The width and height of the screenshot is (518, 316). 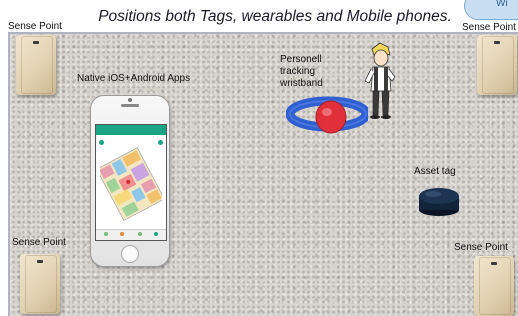 What do you see at coordinates (130, 100) in the screenshot?
I see `phone-camera` at bounding box center [130, 100].